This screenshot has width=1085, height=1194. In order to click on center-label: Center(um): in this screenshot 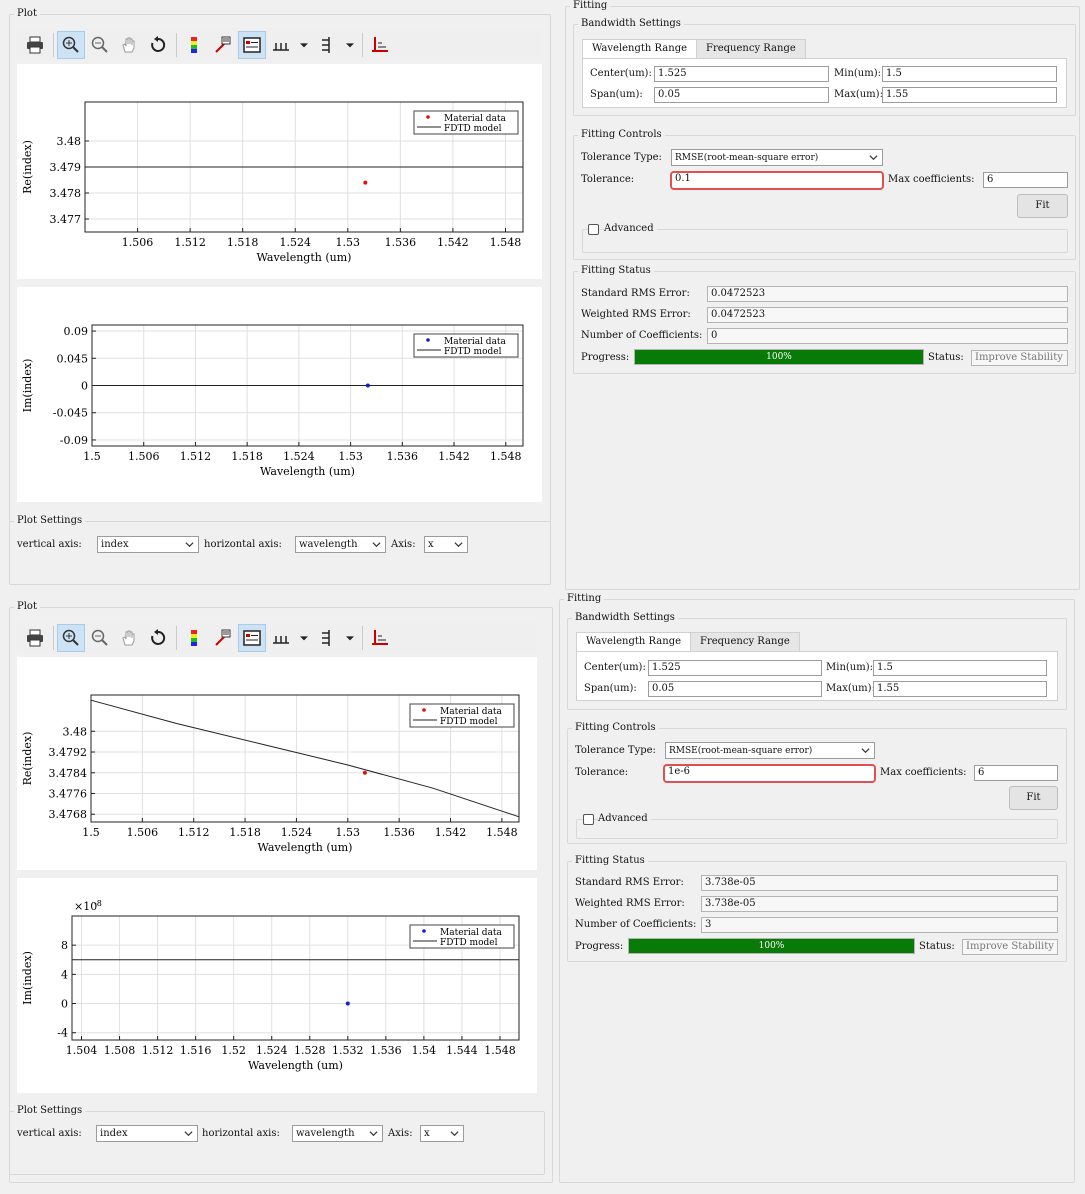, I will do `click(621, 73)`.